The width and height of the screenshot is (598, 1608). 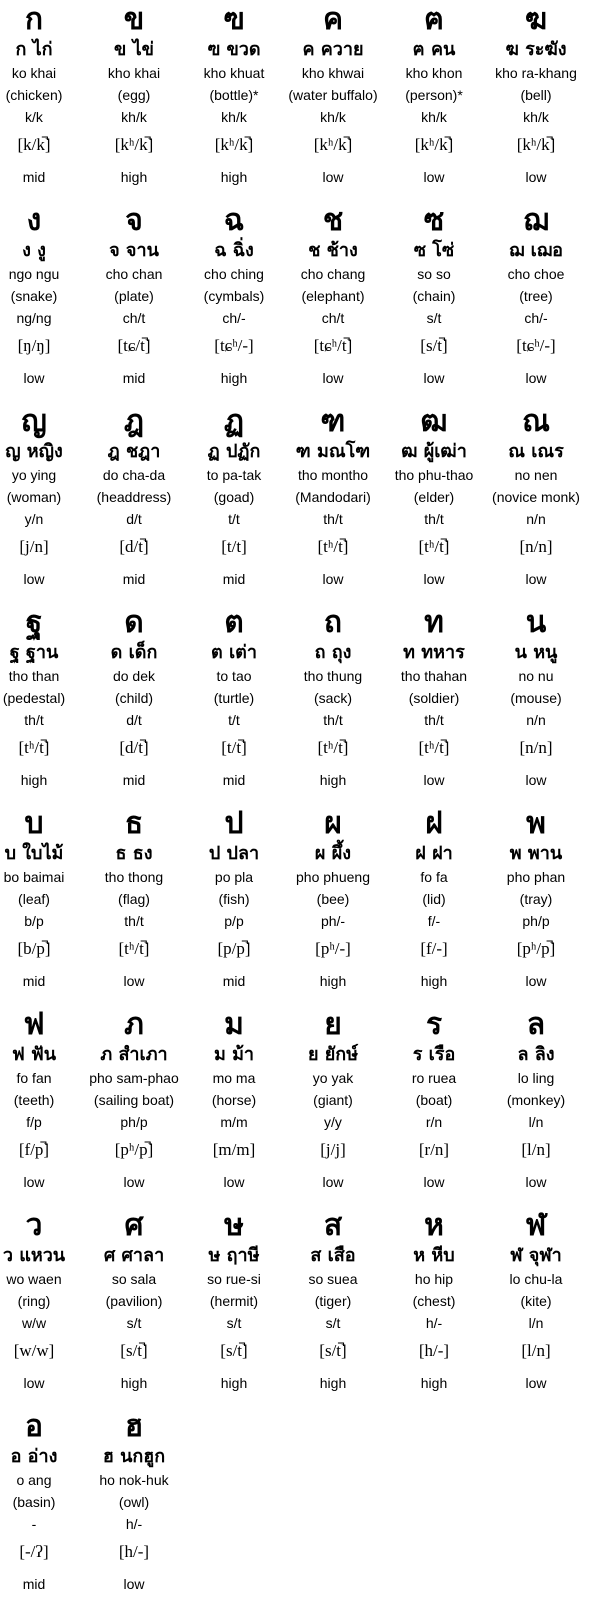 What do you see at coordinates (134, 698) in the screenshot?
I see `english-meaning: (child)` at bounding box center [134, 698].